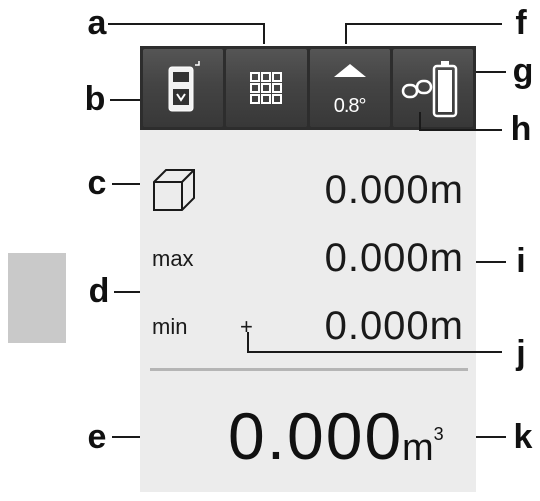  I want to click on callout-c: c, so click(97, 183).